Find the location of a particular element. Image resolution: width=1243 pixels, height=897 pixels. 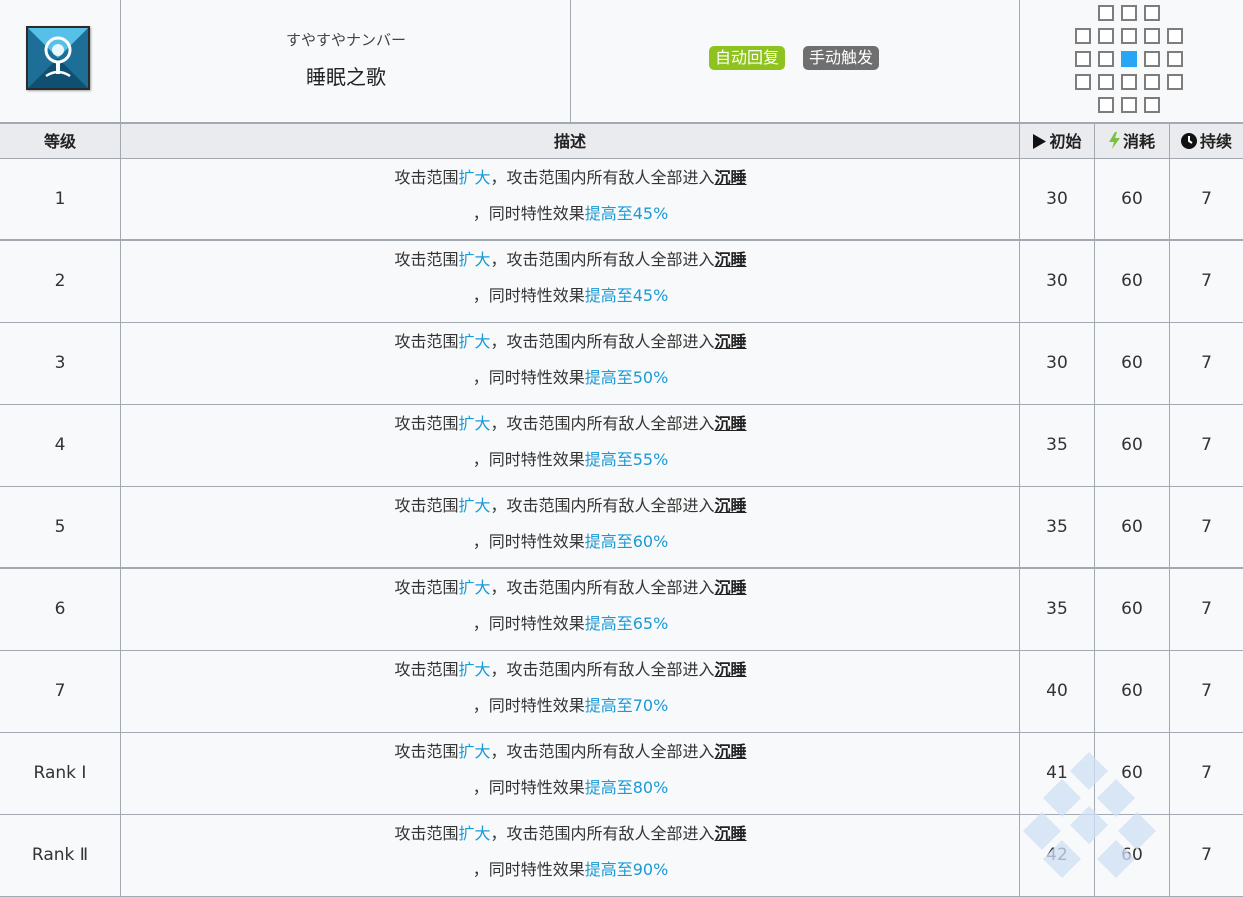

skill-icon-cell is located at coordinates (60, 61).